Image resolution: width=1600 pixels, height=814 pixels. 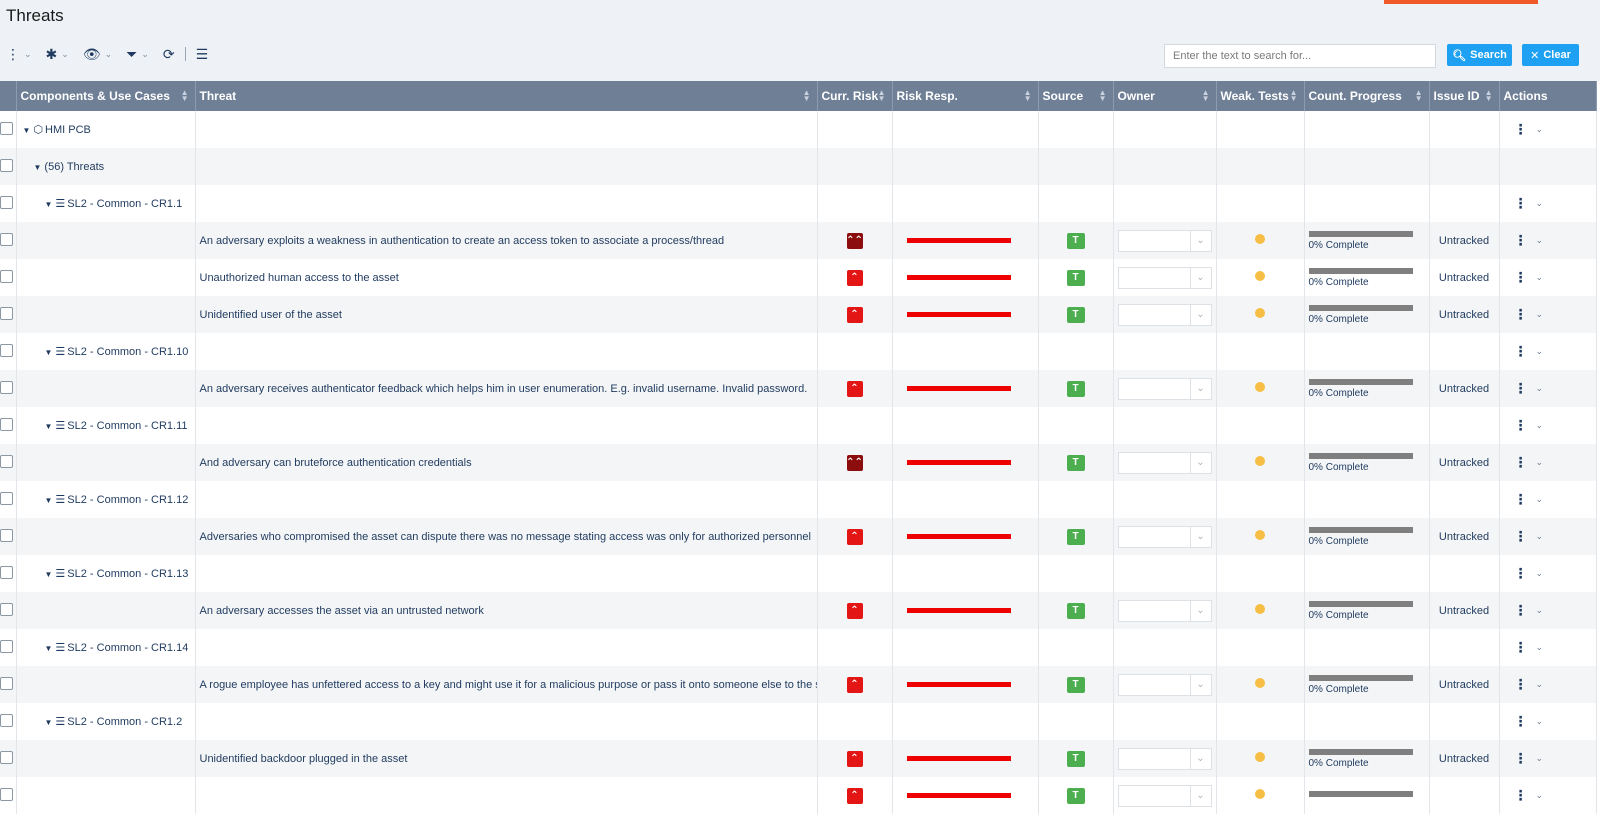 What do you see at coordinates (169, 54) in the screenshot?
I see `refresh-tool: ⟳` at bounding box center [169, 54].